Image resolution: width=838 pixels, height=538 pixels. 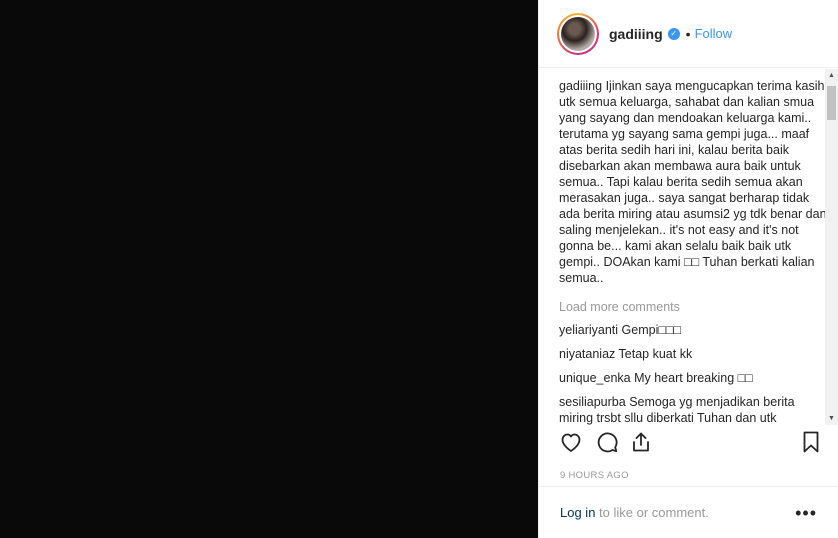 What do you see at coordinates (588, 330) in the screenshot?
I see `comment-username: yeliariyanti` at bounding box center [588, 330].